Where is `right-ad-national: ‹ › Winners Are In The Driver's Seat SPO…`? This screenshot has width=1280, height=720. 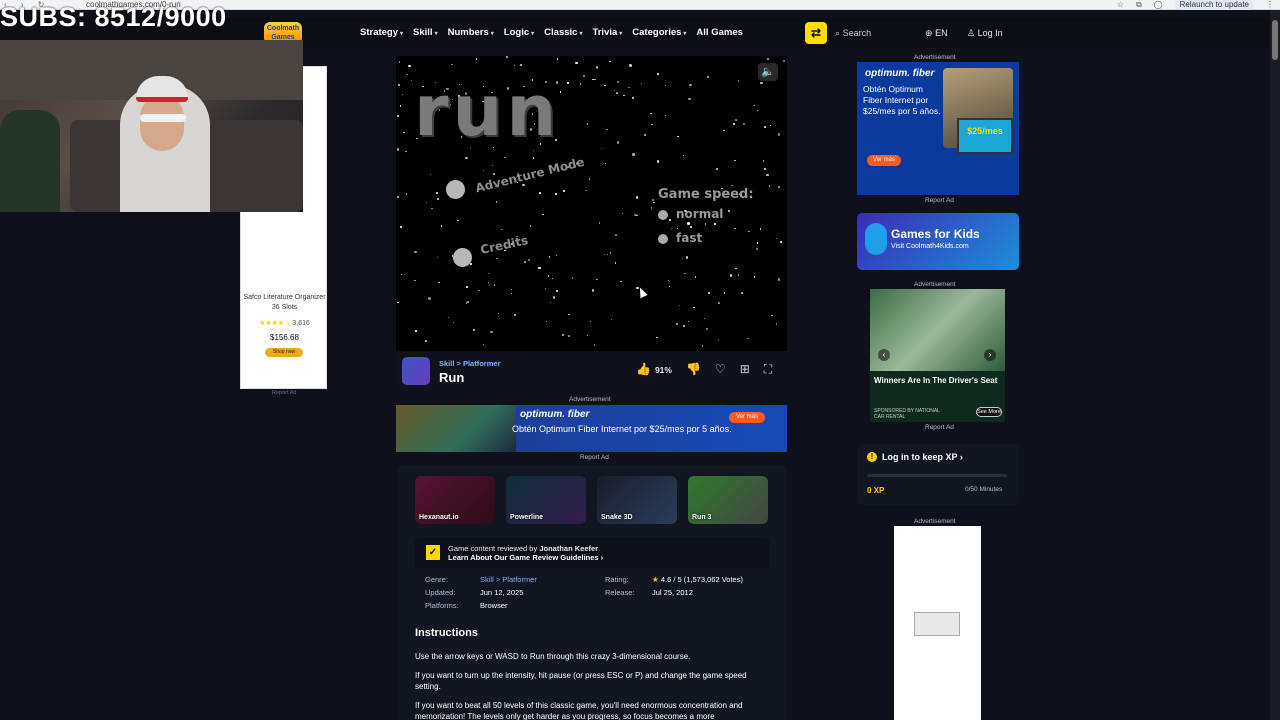 right-ad-national: ‹ › Winners Are In The Driver's Seat SPO… is located at coordinates (937, 355).